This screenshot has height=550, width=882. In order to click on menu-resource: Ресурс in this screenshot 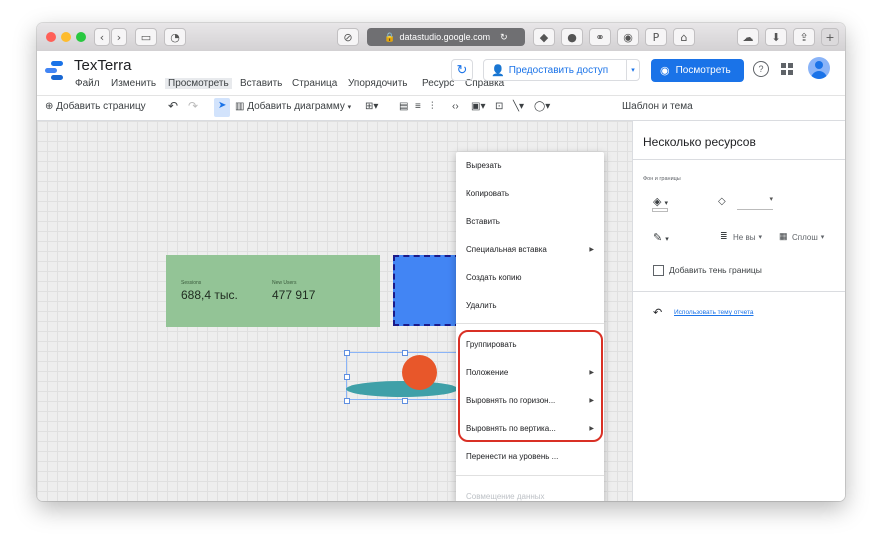, I will do `click(438, 83)`.